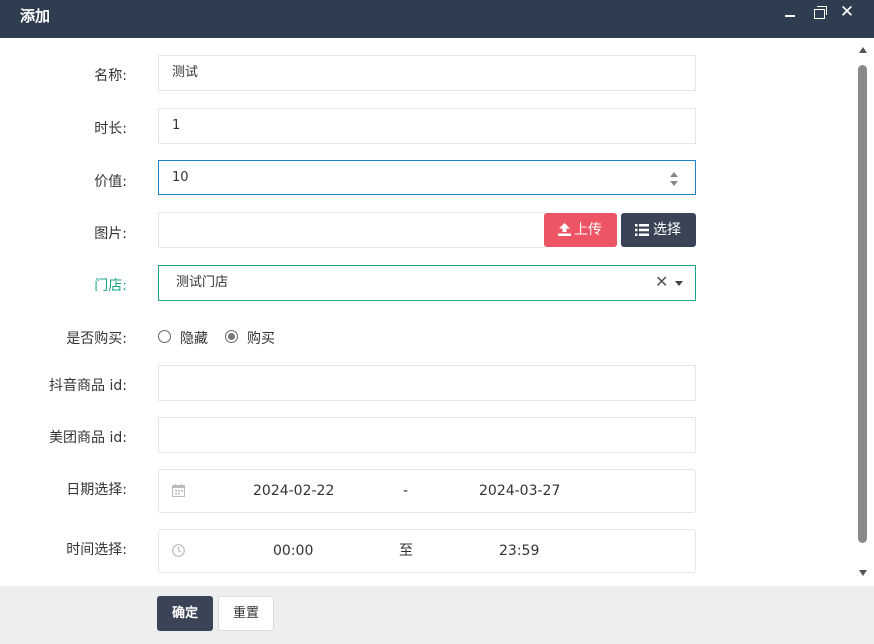  Describe the element at coordinates (110, 286) in the screenshot. I see `store-label: 门店:` at that location.